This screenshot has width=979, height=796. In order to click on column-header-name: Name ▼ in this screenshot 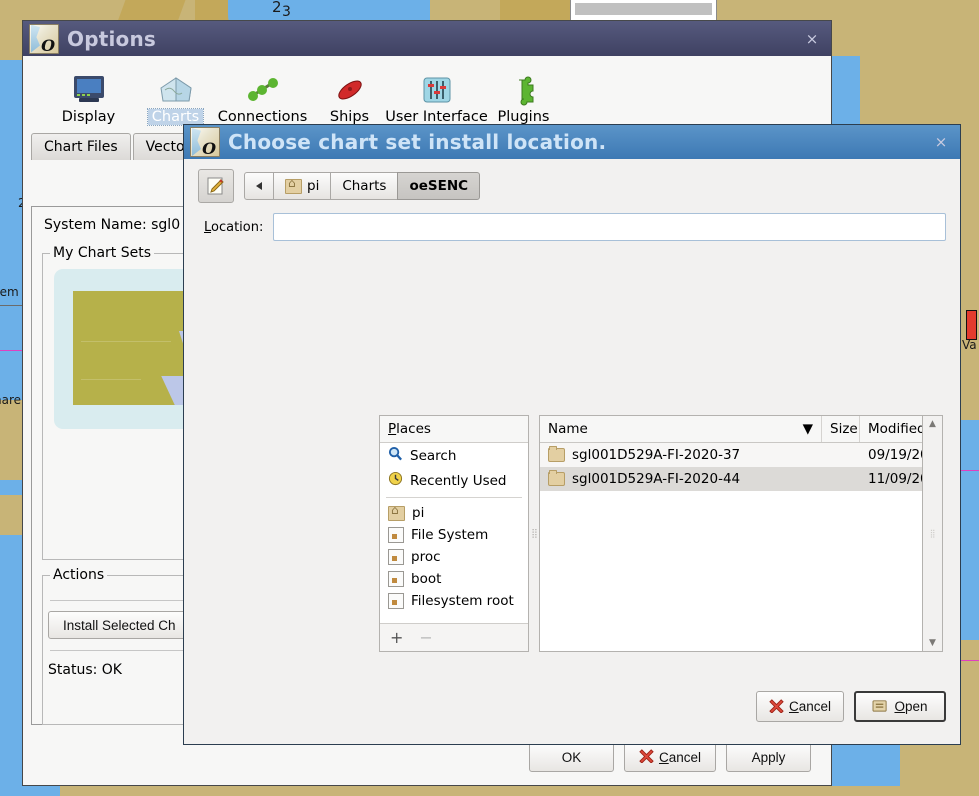, I will do `click(681, 429)`.